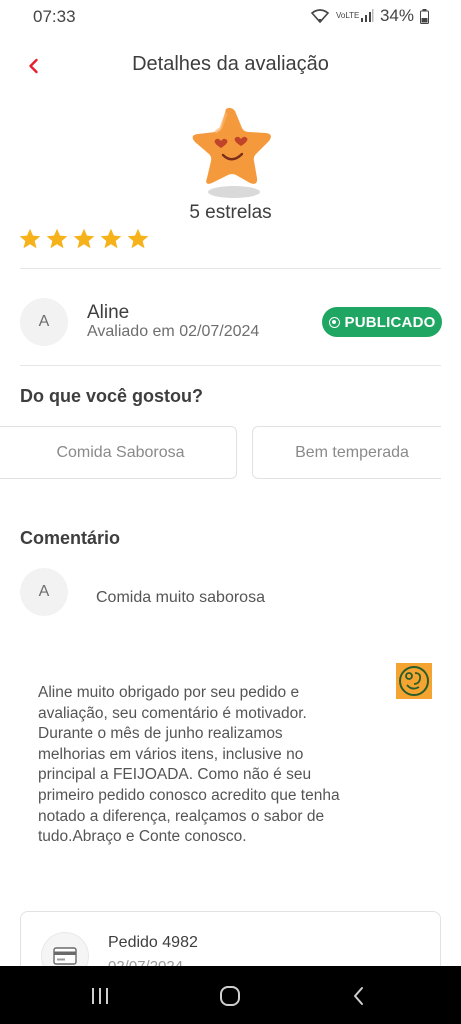 Image resolution: width=461 pixels, height=1024 pixels. I want to click on volte-icon: VoLTE, so click(347, 15).